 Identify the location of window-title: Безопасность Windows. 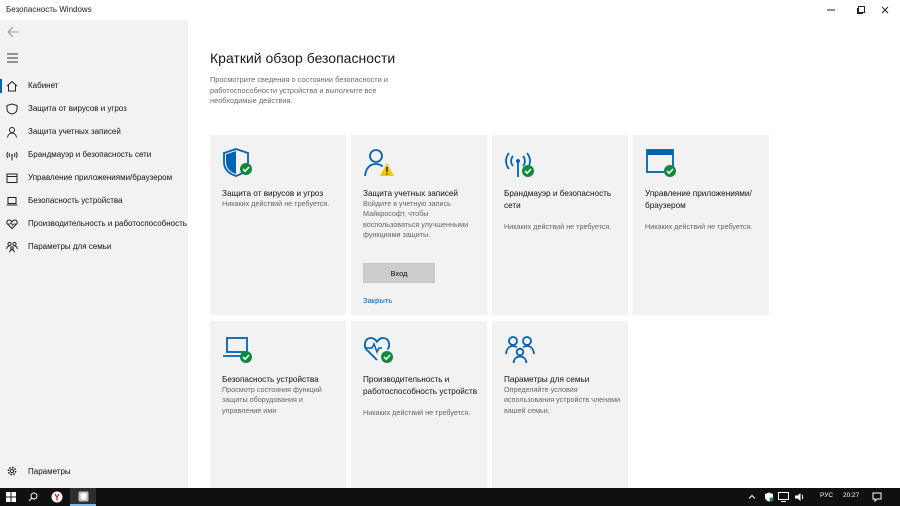
(49, 9).